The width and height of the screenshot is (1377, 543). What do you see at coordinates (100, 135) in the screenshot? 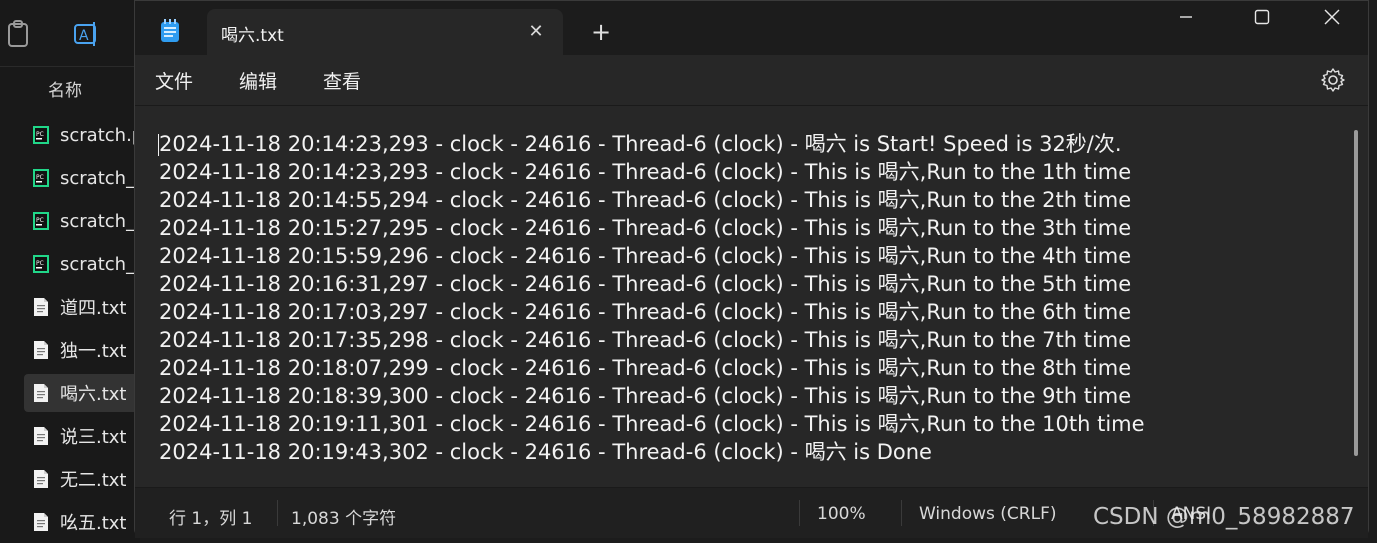
I see `file-name: scratch.p` at bounding box center [100, 135].